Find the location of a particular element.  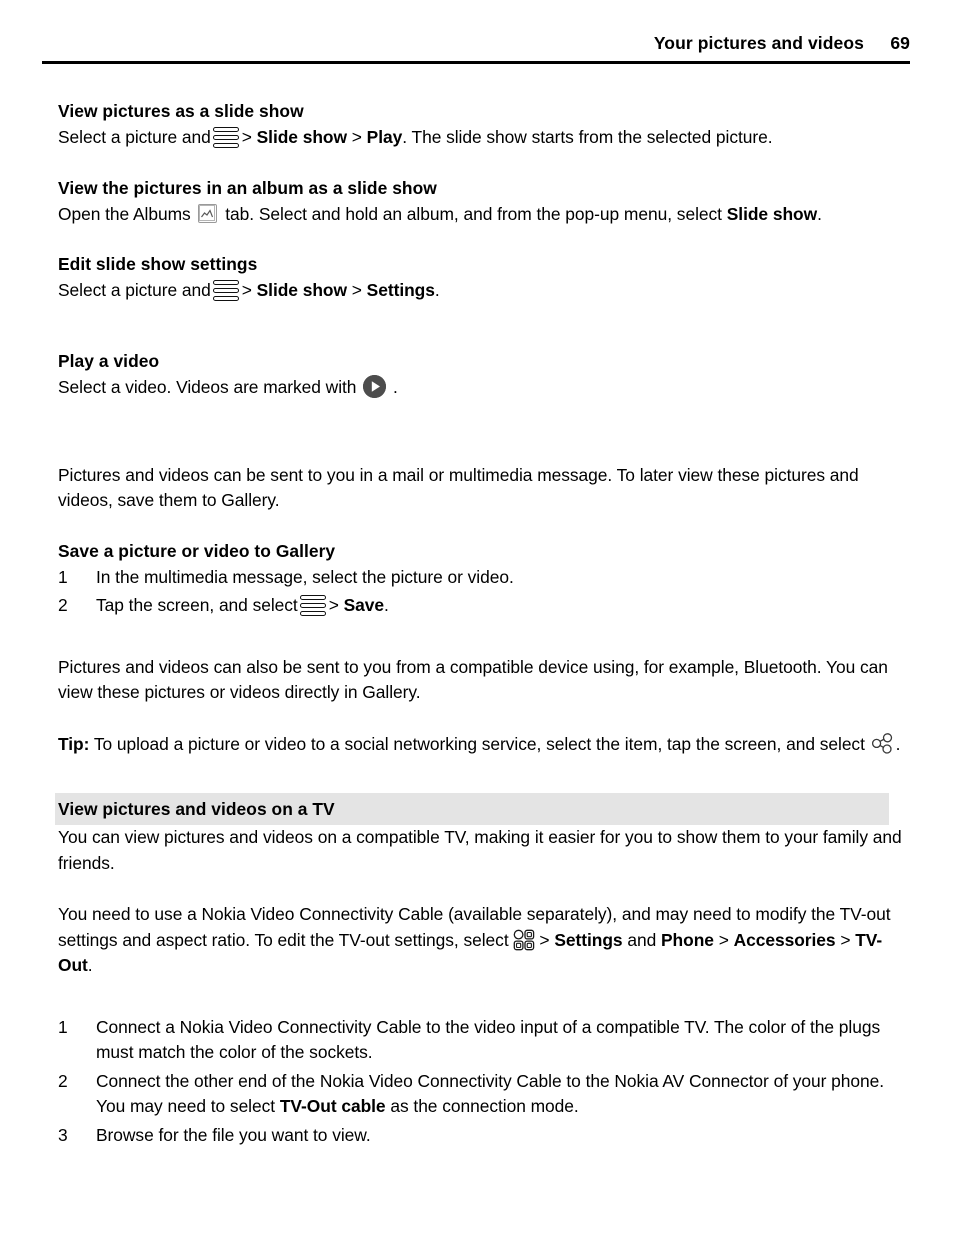

subheading-edit-settings: Edit slide show settings is located at coordinates (158, 264).